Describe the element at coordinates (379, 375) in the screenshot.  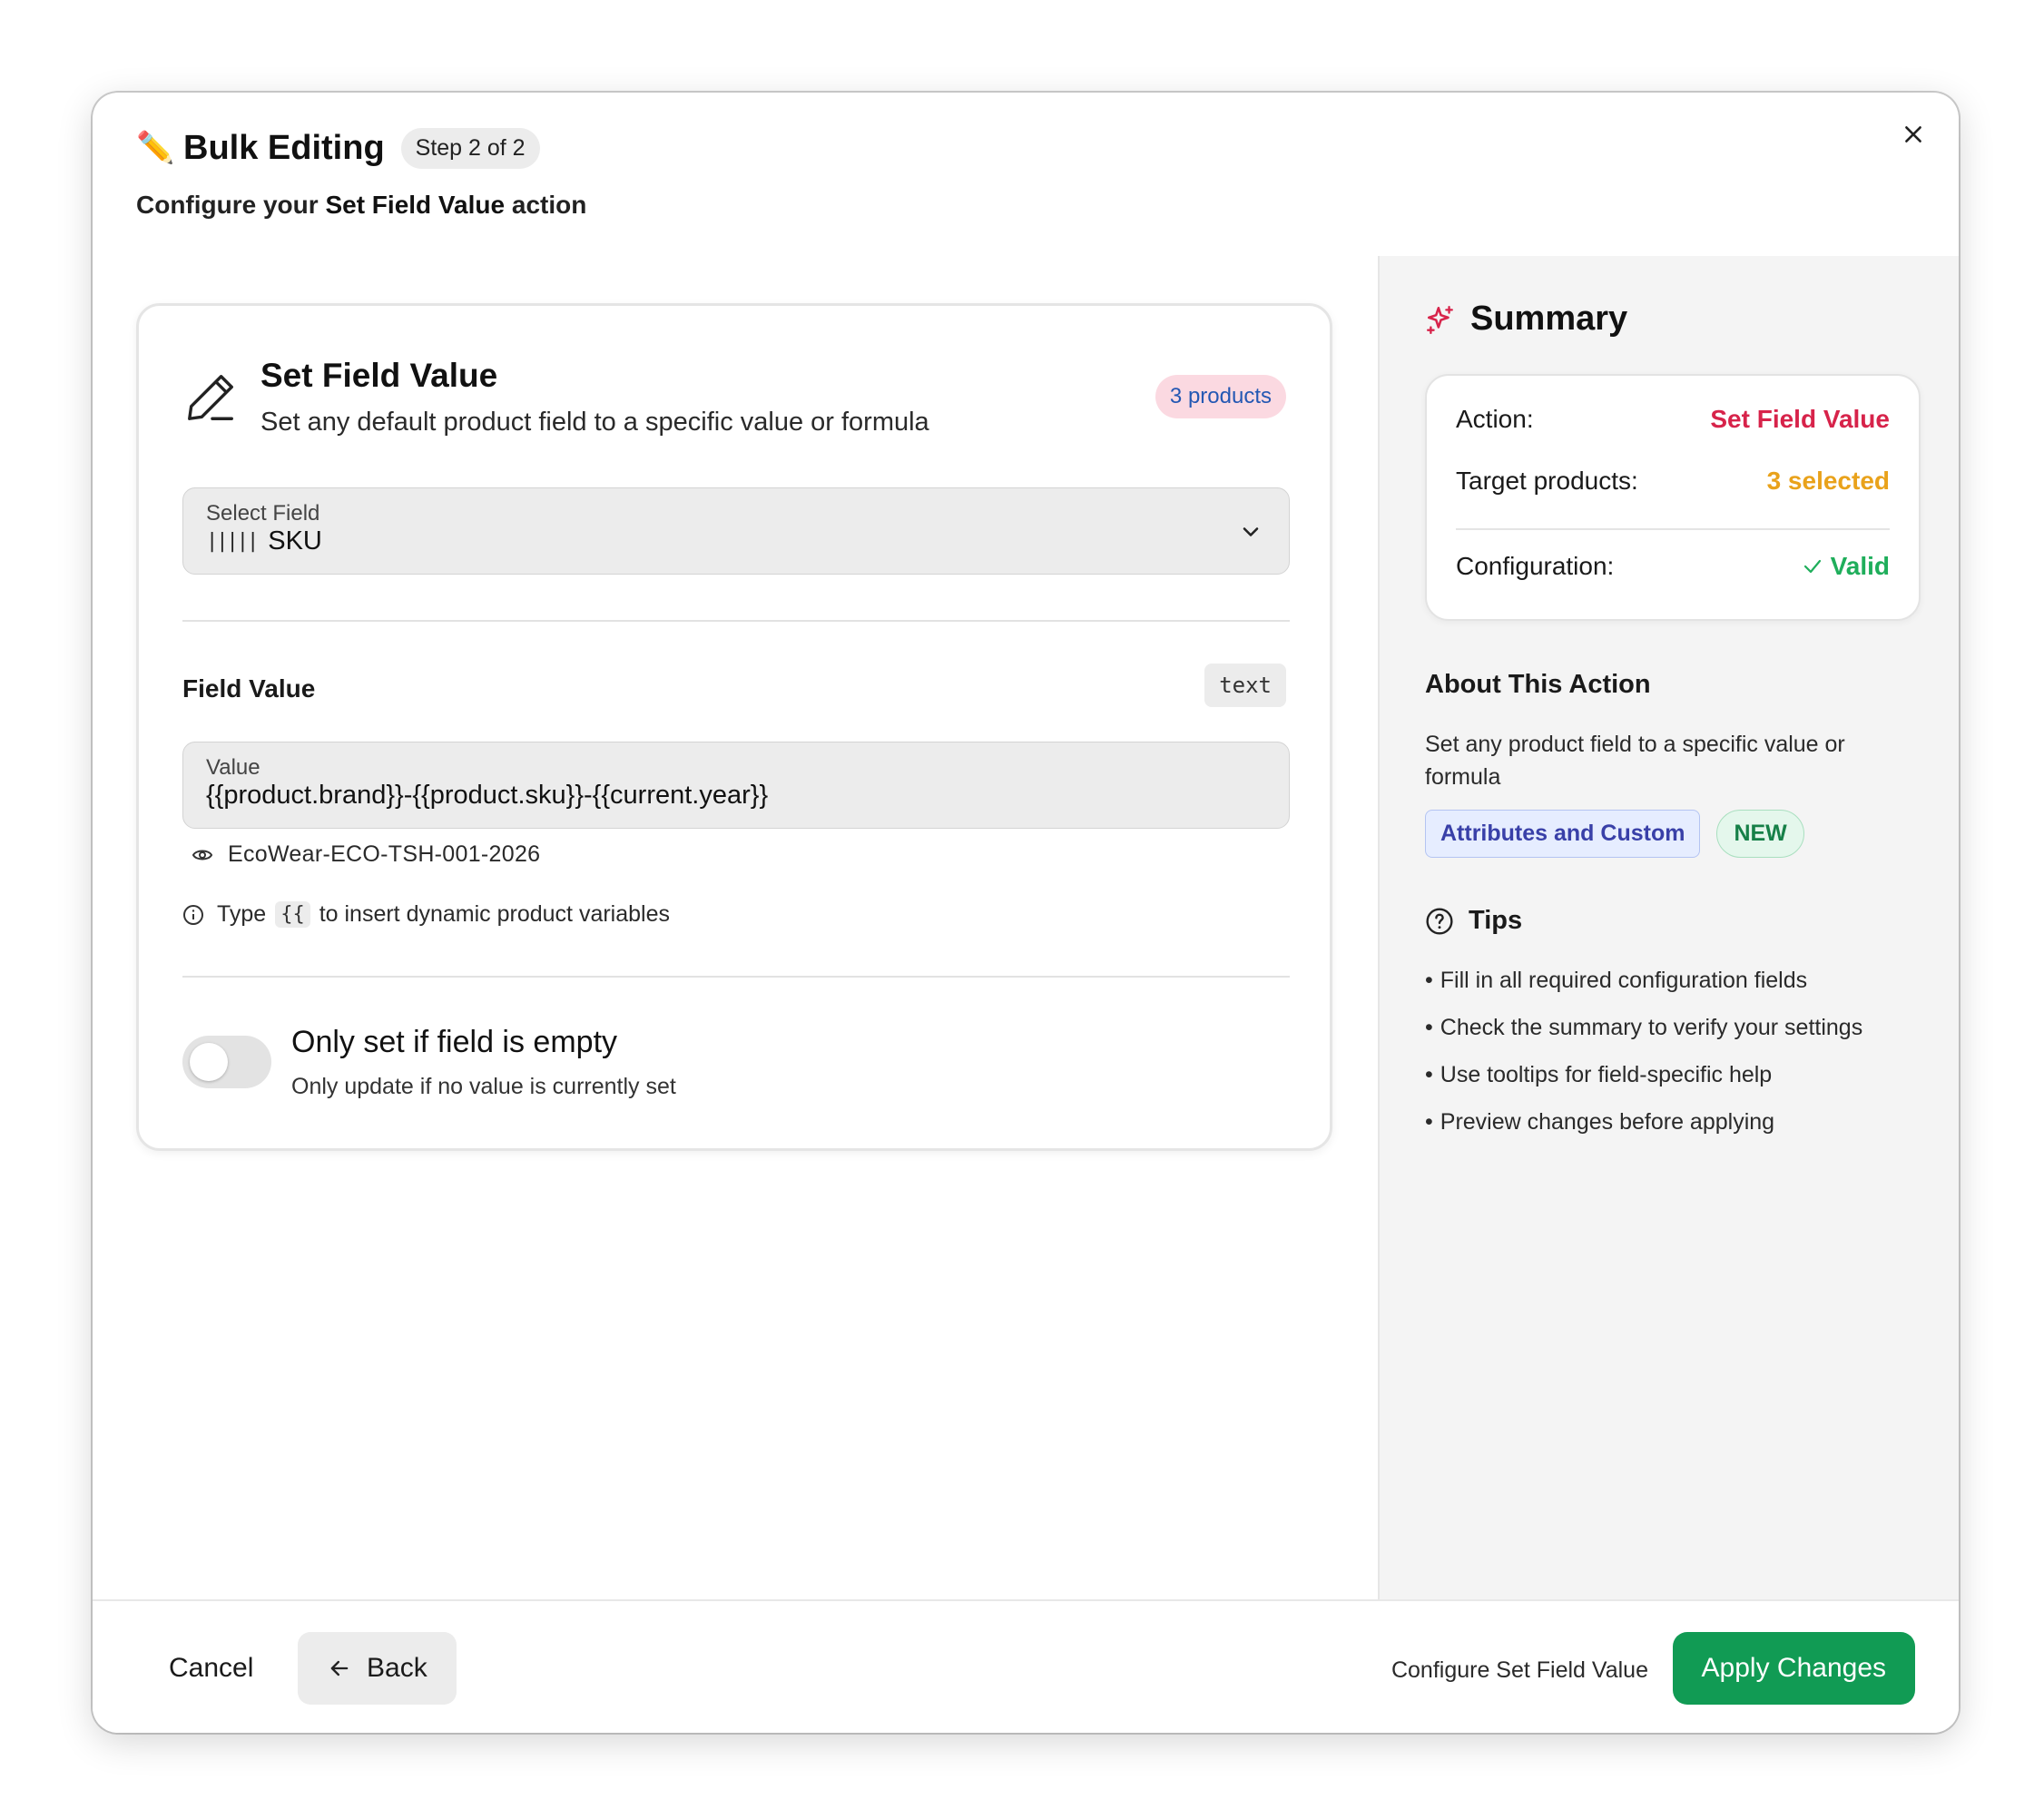
I see `card-title: Set Field Value` at that location.